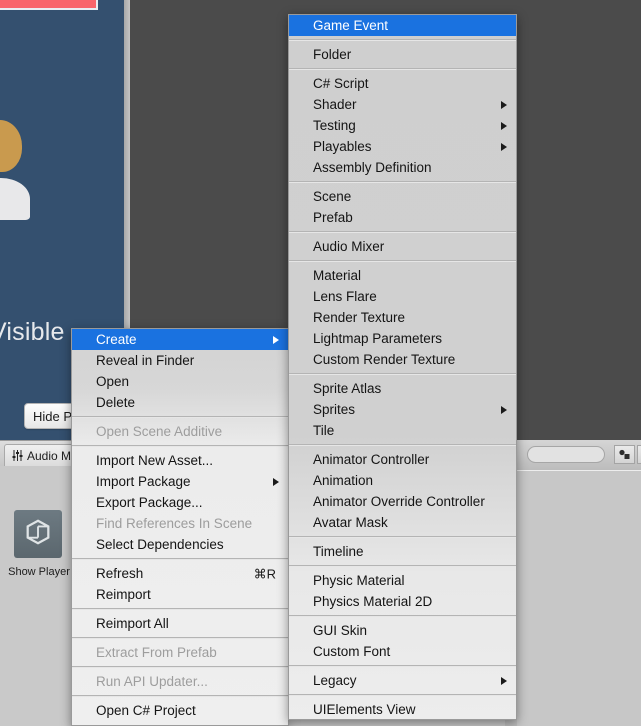 This screenshot has width=641, height=726. I want to click on menu-item-refresh: Refresh ⌘R, so click(180, 573).